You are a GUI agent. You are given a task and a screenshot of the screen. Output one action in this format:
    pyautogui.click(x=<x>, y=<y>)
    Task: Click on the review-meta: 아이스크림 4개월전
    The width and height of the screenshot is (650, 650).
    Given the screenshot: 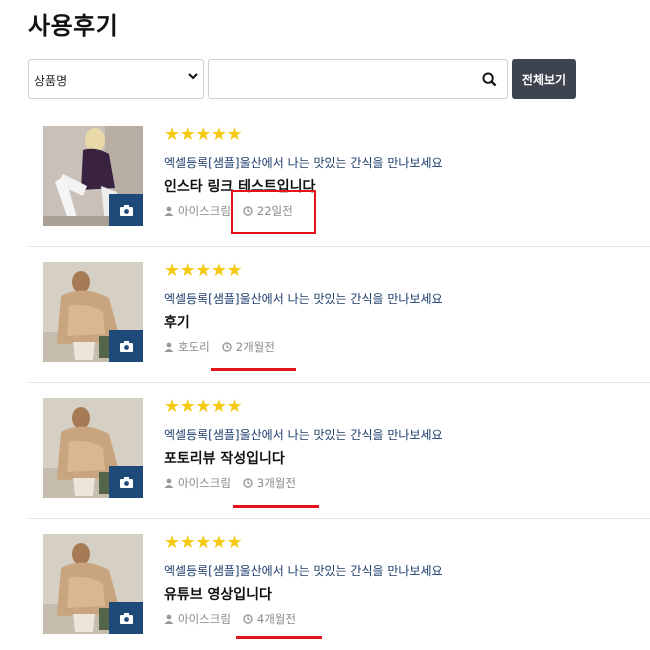 What is the action you would take?
    pyautogui.click(x=230, y=619)
    